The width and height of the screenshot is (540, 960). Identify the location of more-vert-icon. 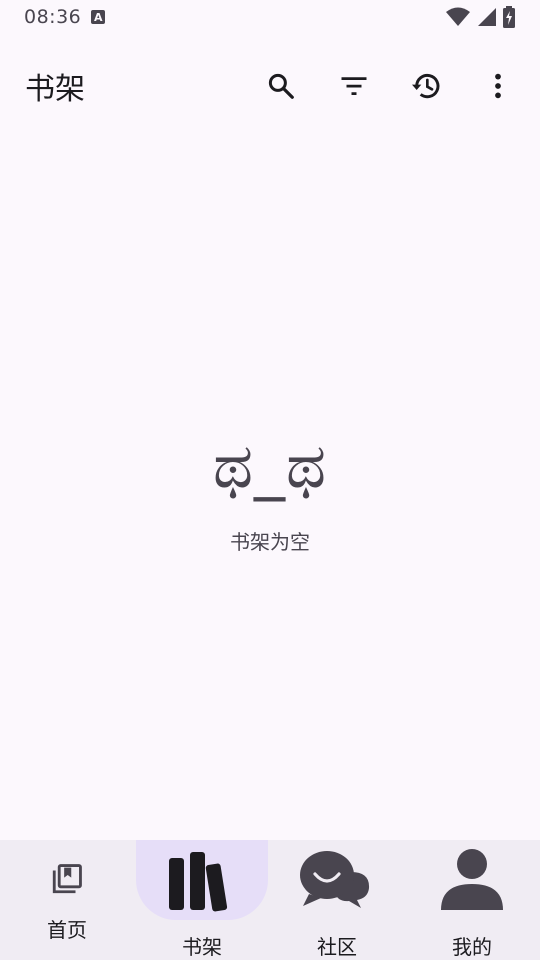
(498, 86).